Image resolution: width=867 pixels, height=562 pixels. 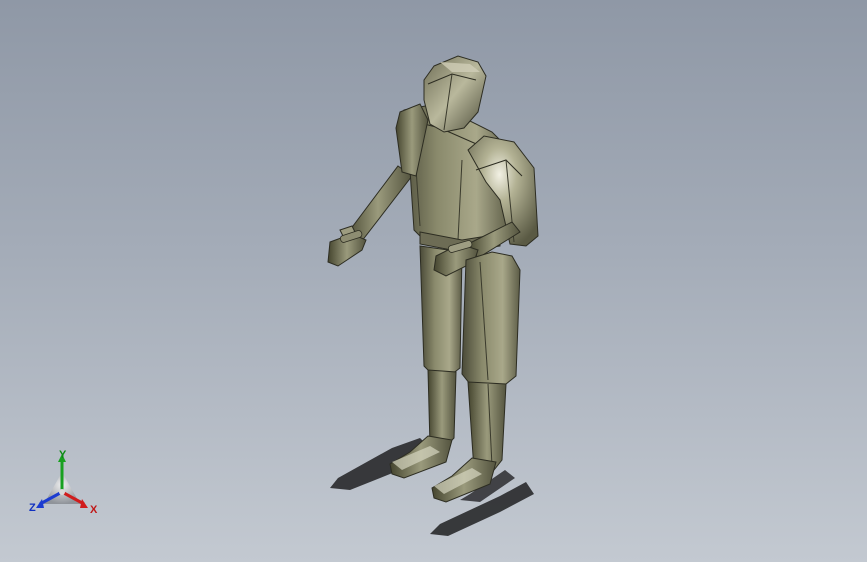 What do you see at coordinates (455, 94) in the screenshot?
I see `head` at bounding box center [455, 94].